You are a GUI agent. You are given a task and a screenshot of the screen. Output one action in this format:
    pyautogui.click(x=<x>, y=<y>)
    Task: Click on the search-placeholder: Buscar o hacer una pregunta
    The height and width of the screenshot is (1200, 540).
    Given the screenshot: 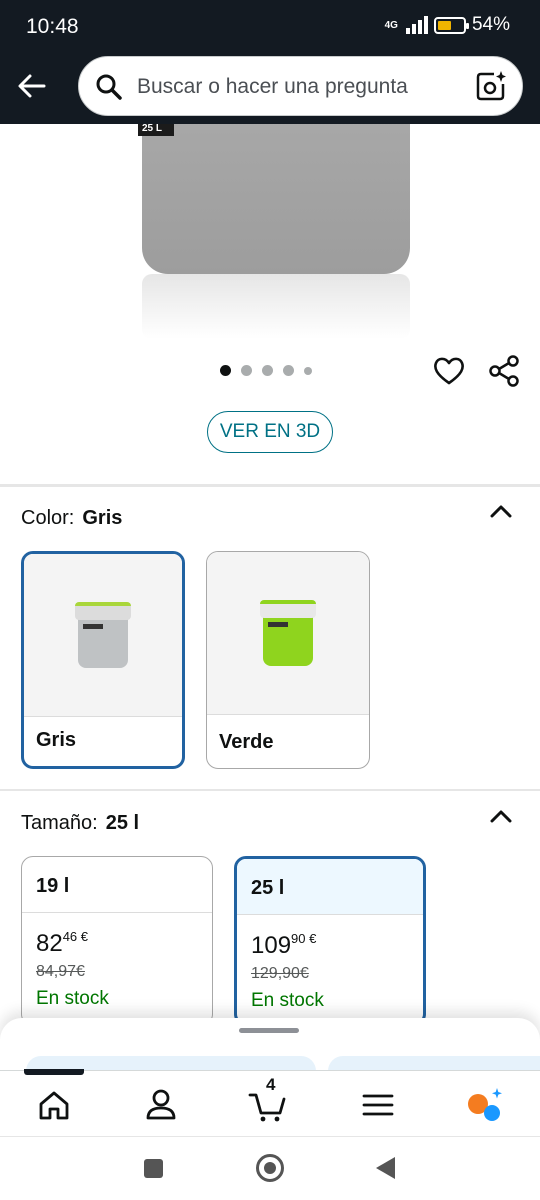 What is the action you would take?
    pyautogui.click(x=272, y=86)
    